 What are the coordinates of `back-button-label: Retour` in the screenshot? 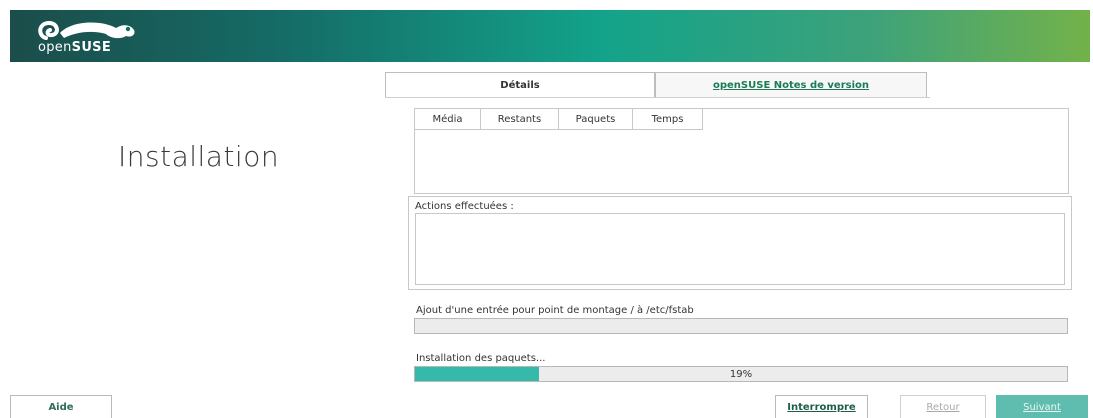 It's located at (943, 407).